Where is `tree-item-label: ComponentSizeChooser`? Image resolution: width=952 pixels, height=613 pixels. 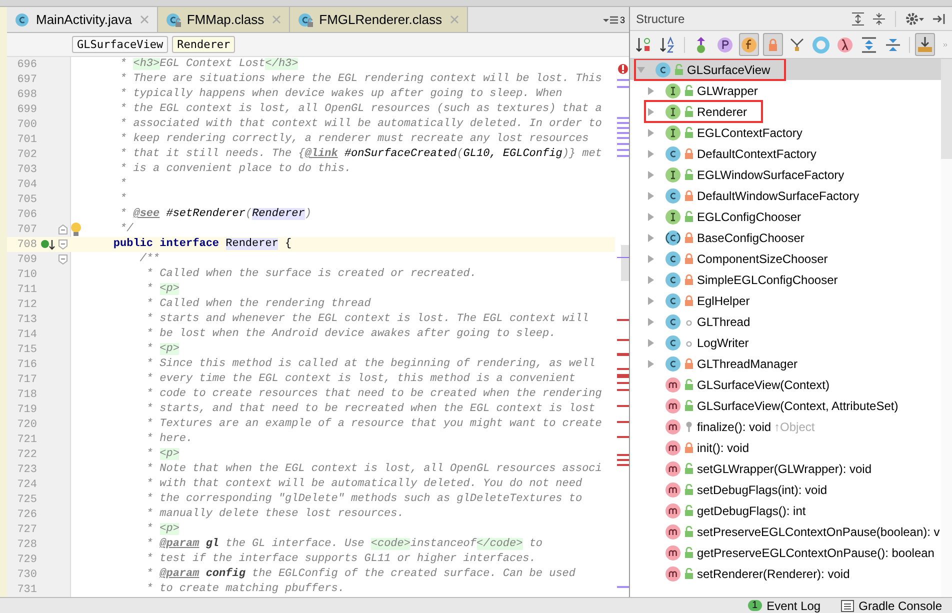 tree-item-label: ComponentSizeChooser is located at coordinates (762, 259).